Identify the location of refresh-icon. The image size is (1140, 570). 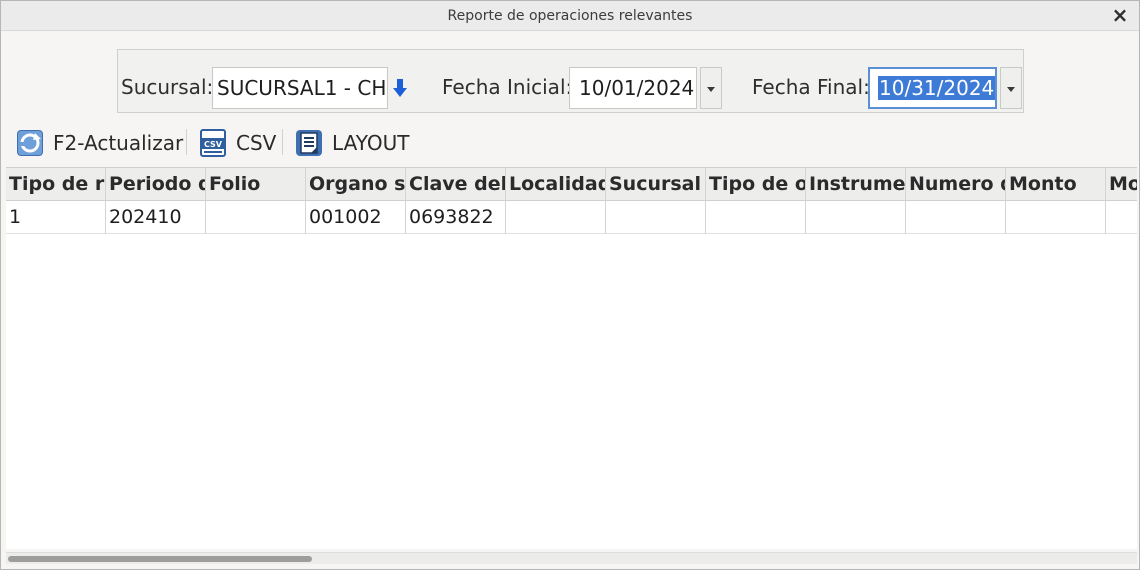
(30, 143).